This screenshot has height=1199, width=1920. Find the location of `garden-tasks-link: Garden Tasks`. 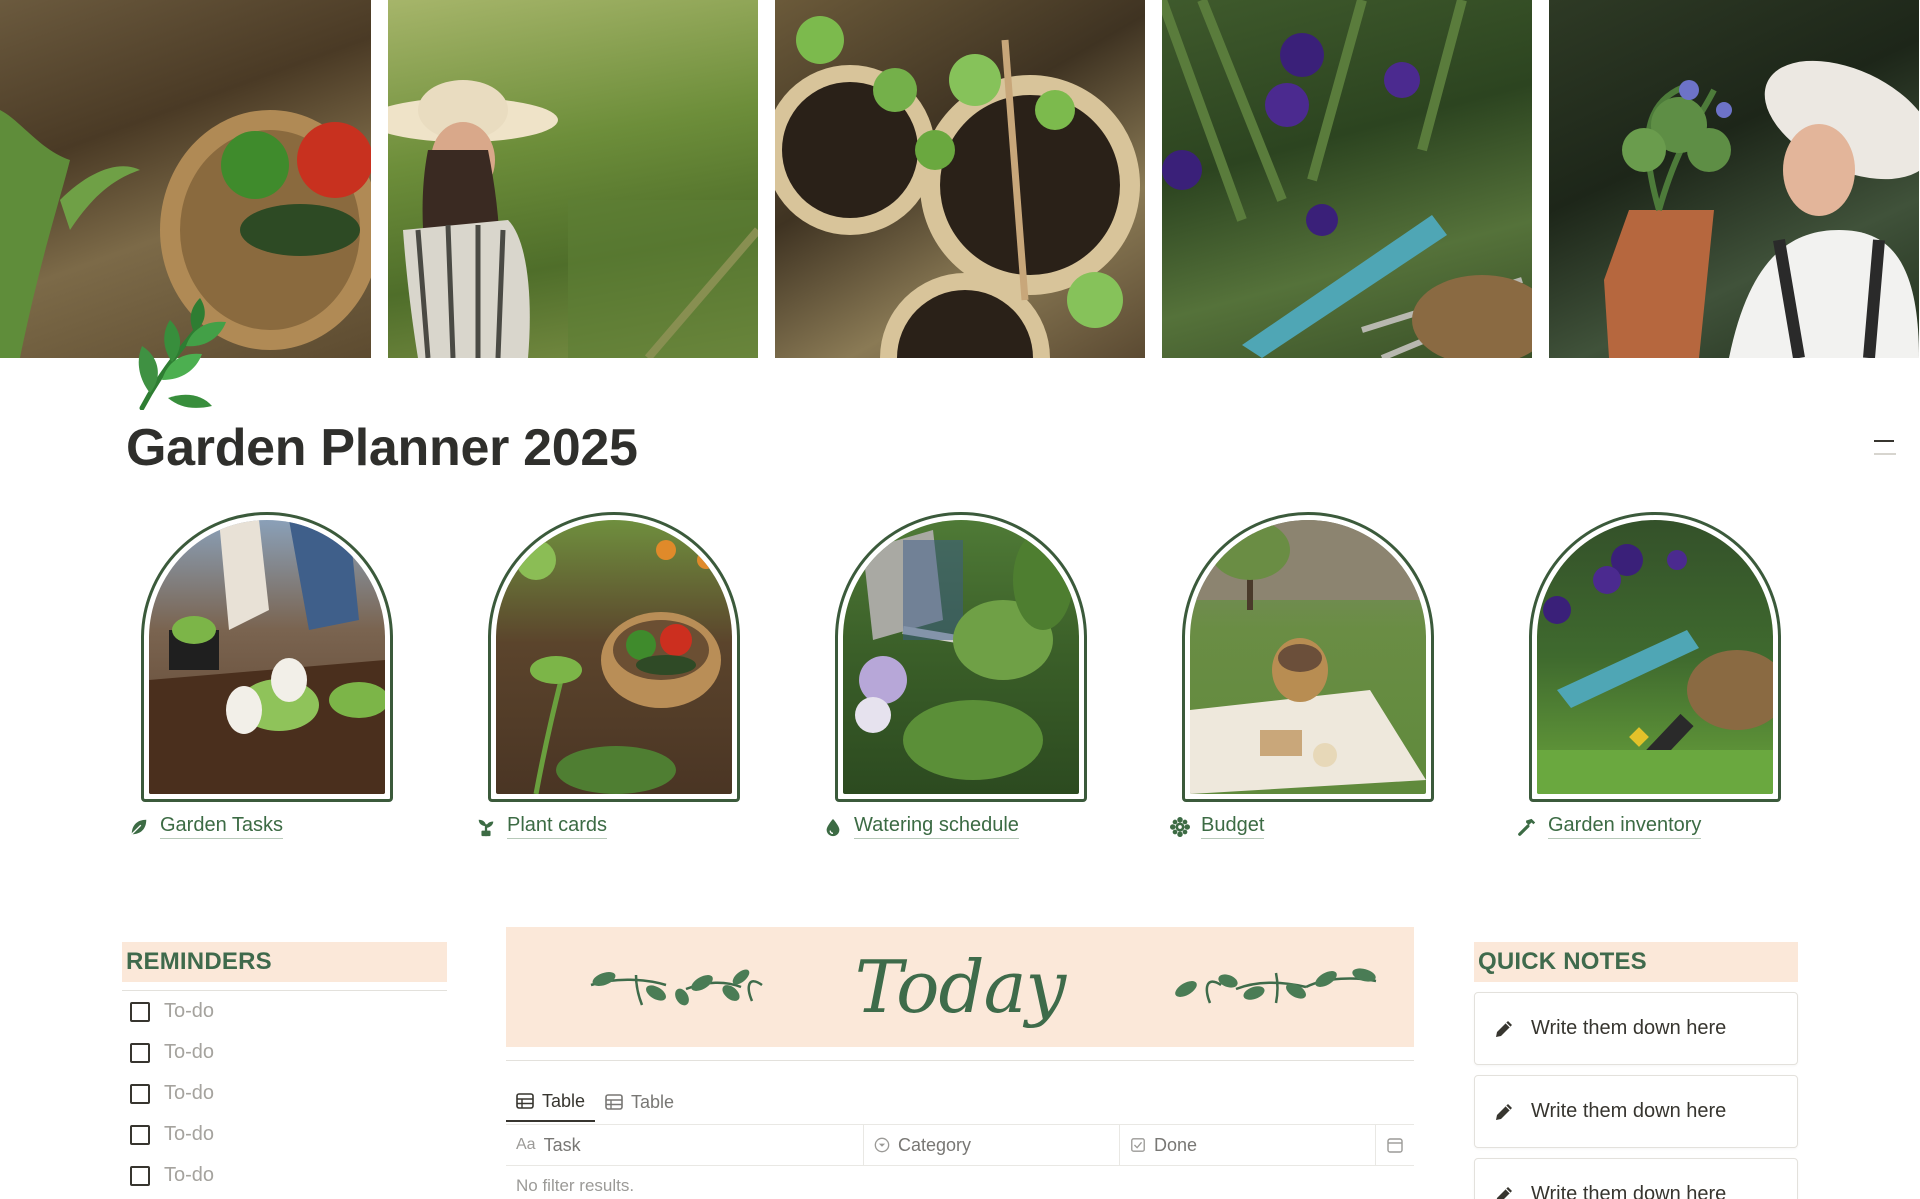

garden-tasks-link: Garden Tasks is located at coordinates (206, 826).